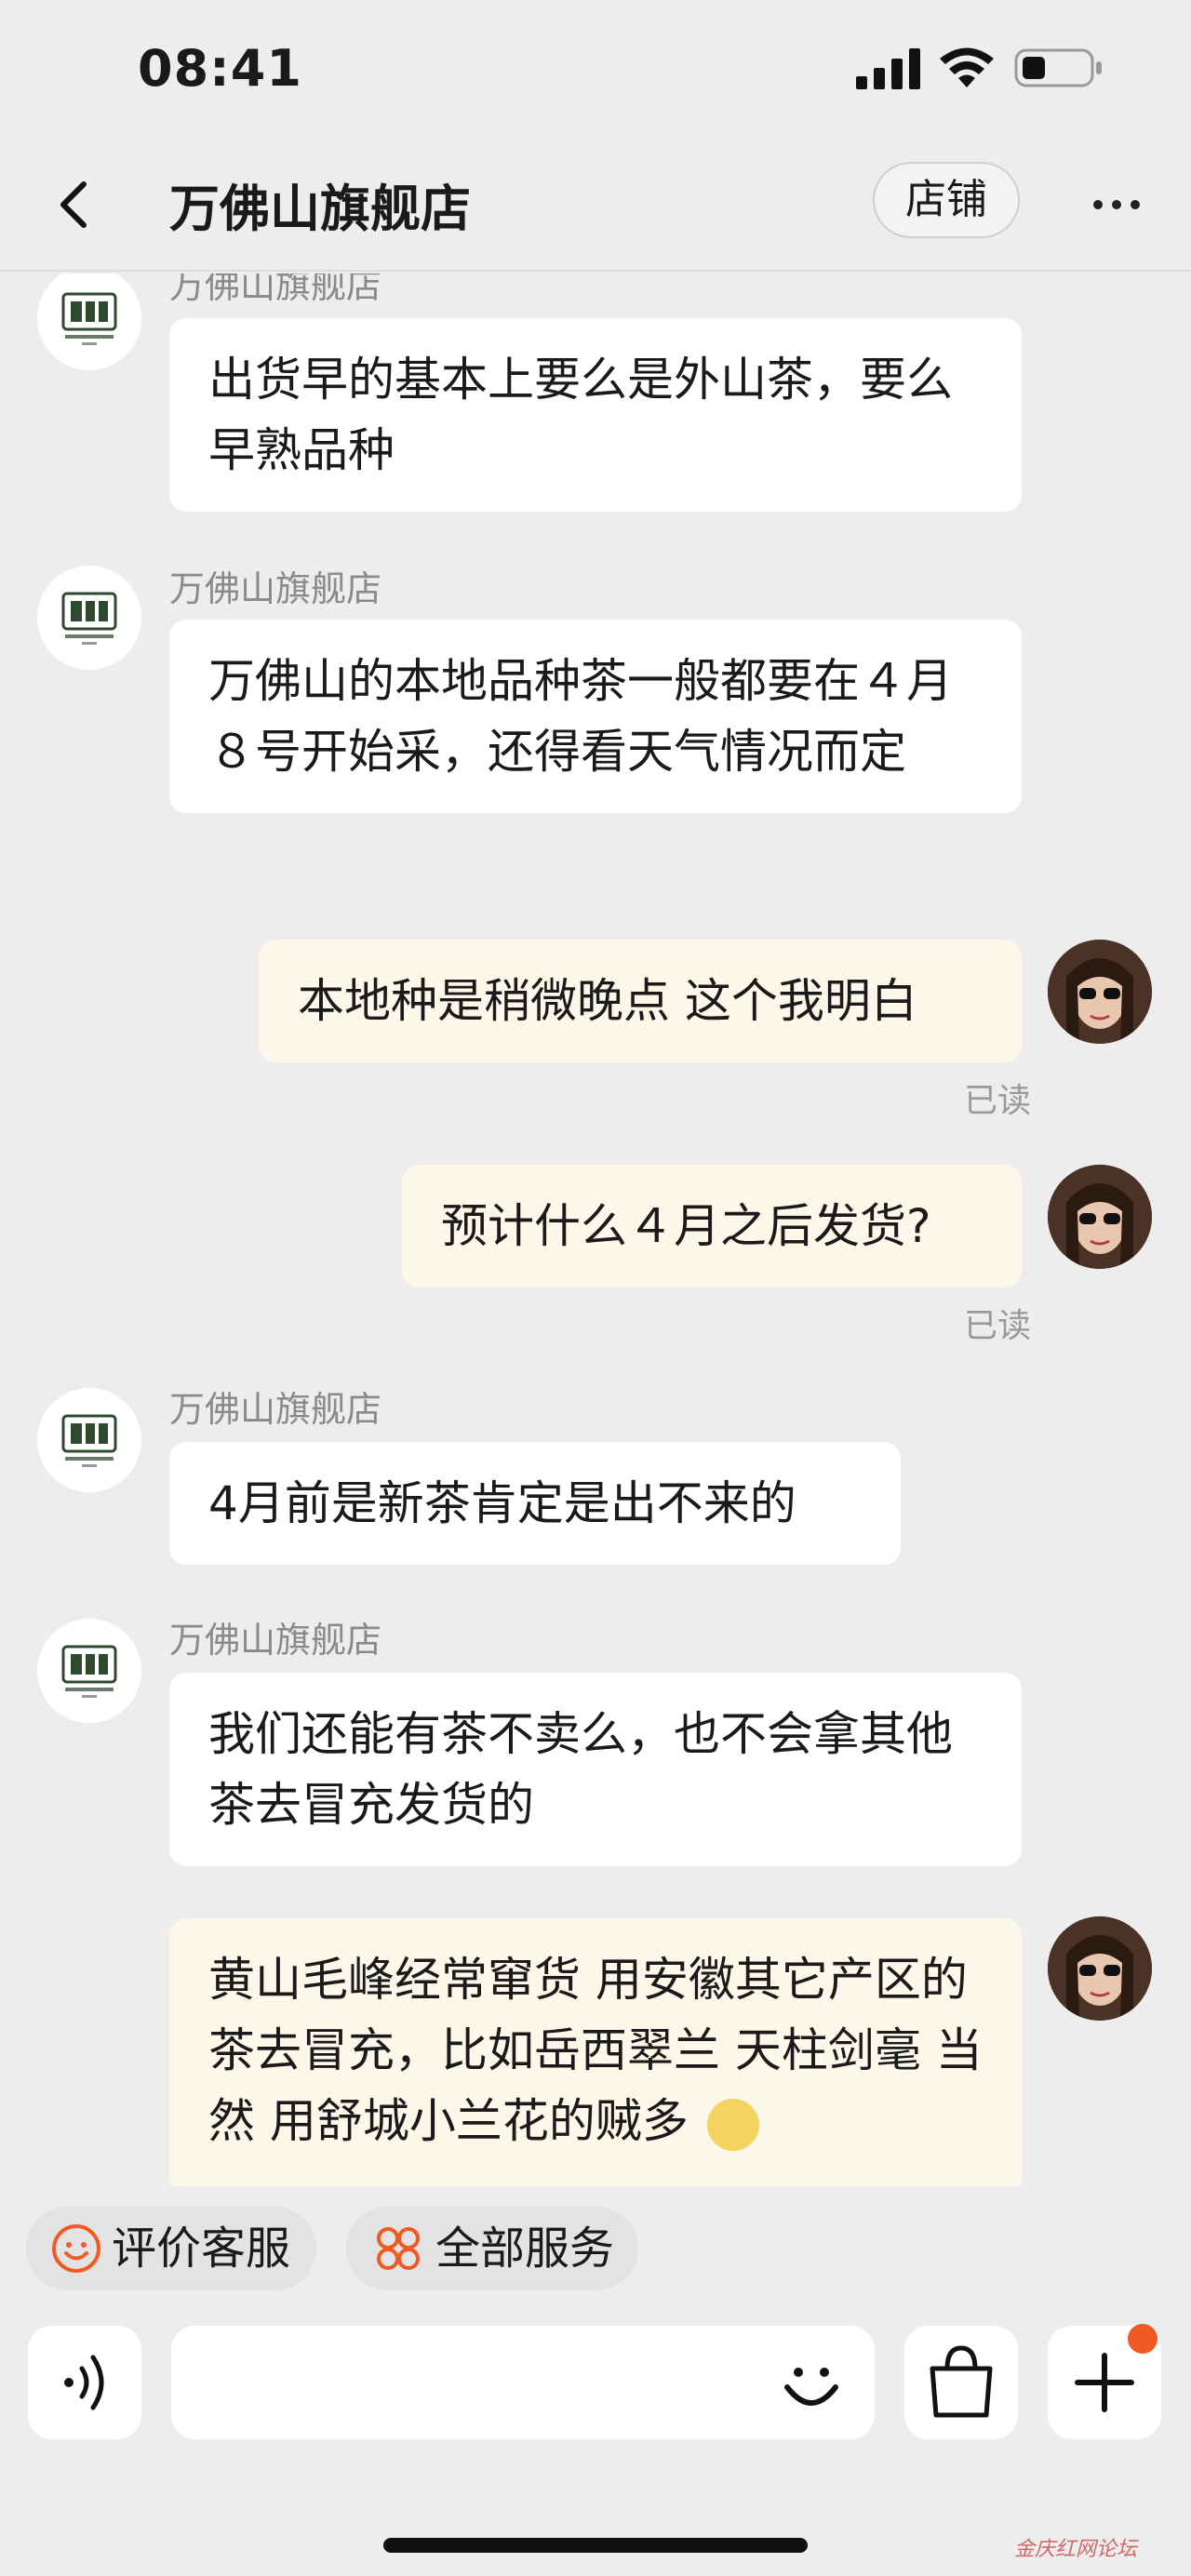 Image resolution: width=1191 pixels, height=2576 pixels. What do you see at coordinates (595, 716) in the screenshot?
I see `message-bubble: 万佛山的本地品种茶一般都要在４月８号开始采，还得看天气情况而定` at bounding box center [595, 716].